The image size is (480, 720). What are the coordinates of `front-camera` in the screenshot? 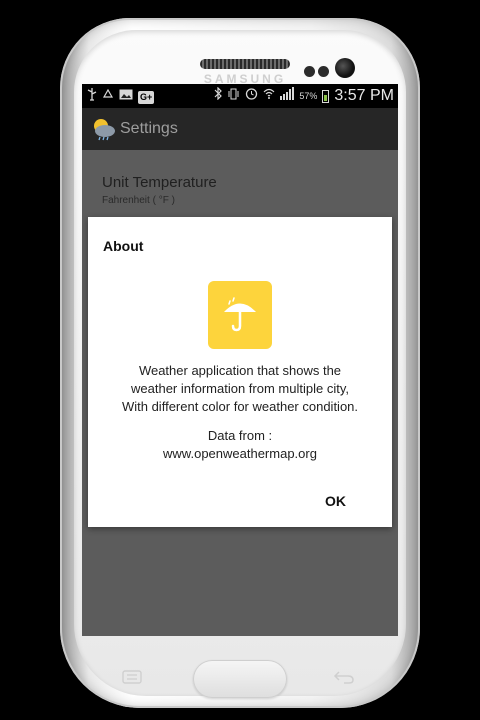 It's located at (345, 68).